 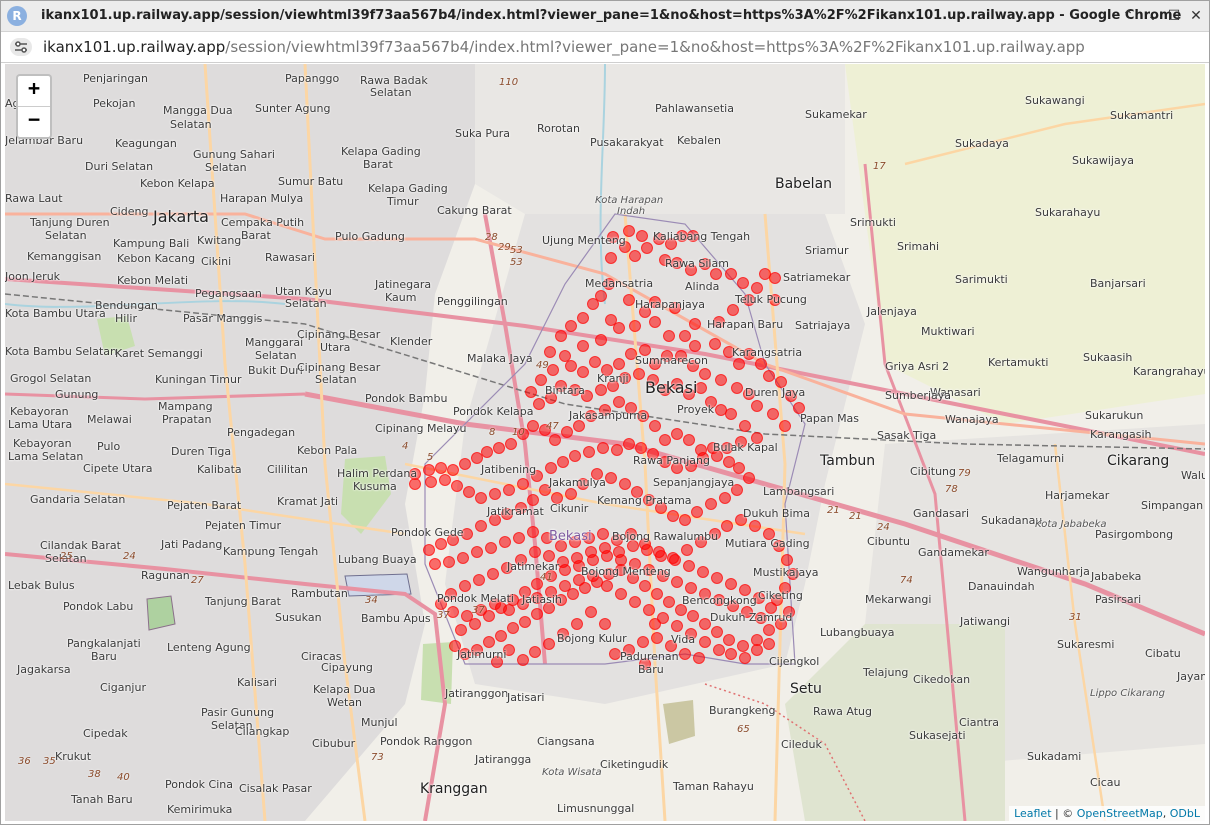 I want to click on close-icon: ✕, so click(x=1196, y=16).